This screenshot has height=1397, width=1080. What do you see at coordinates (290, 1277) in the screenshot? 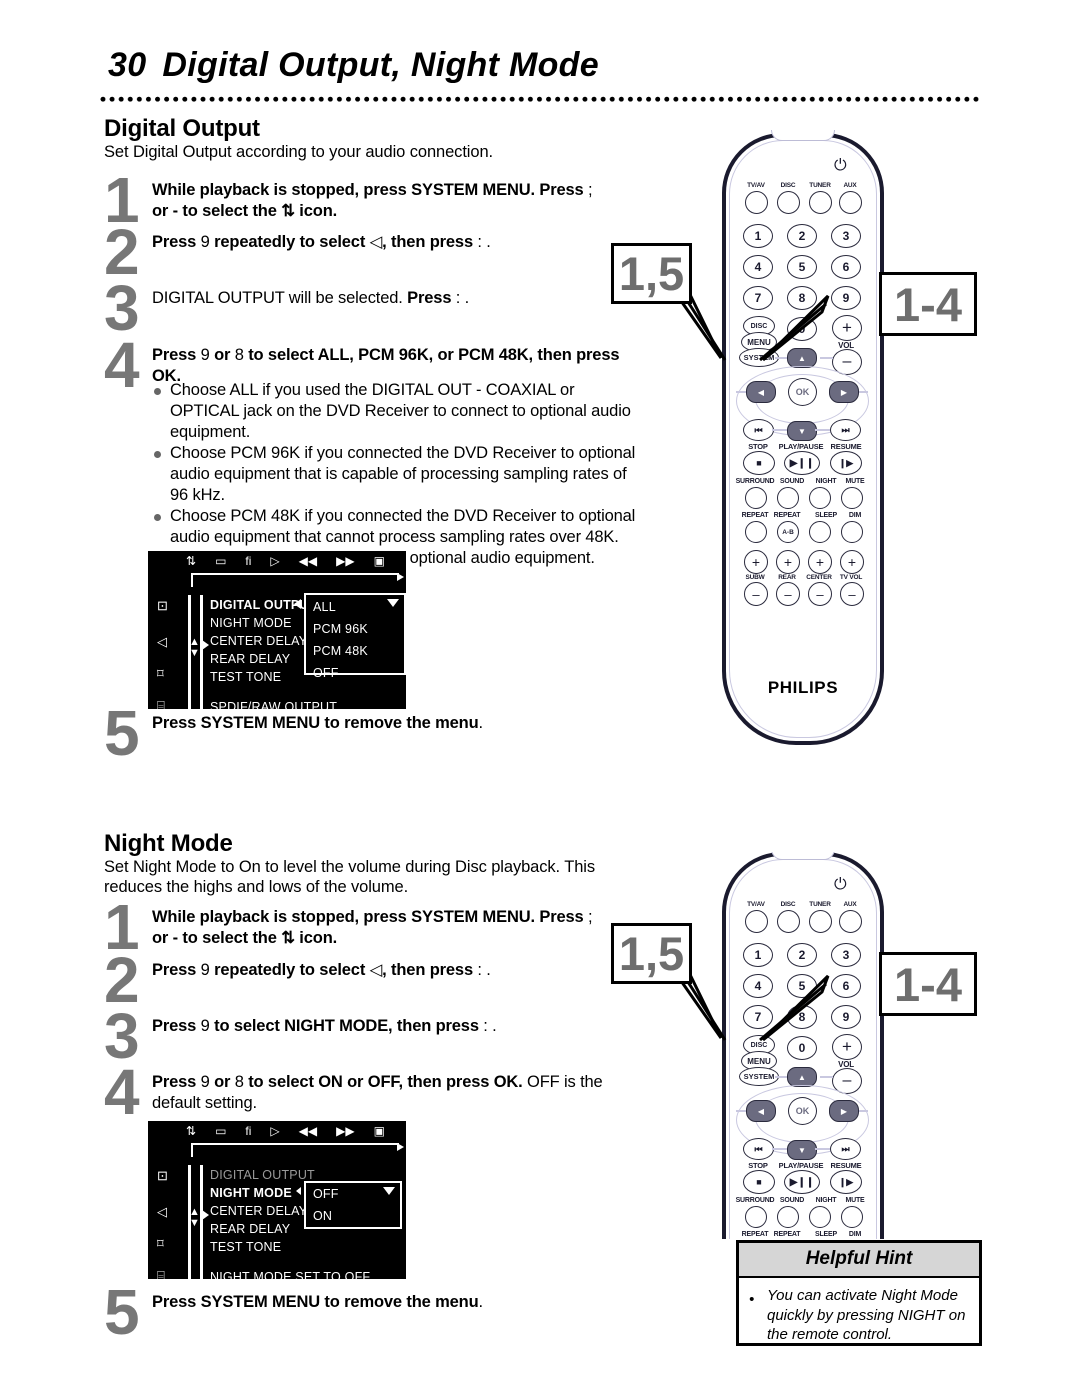
I see `osd-status-line: NIGHT MODE SET TO OFF` at bounding box center [290, 1277].